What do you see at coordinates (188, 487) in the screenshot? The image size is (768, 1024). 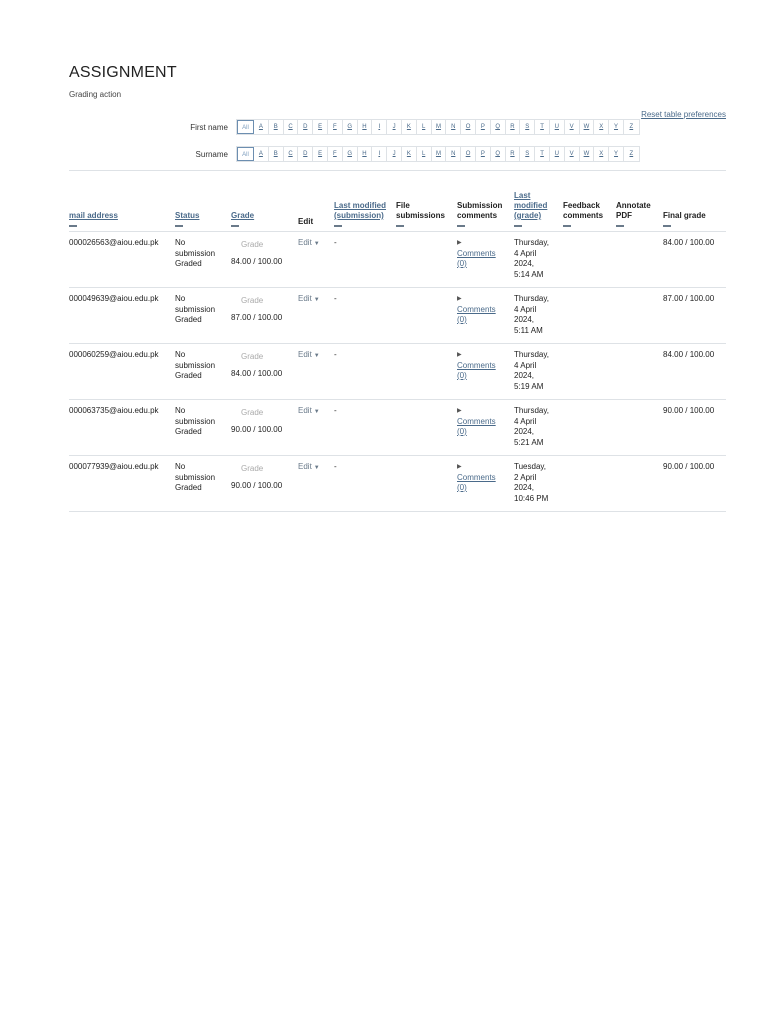 I see `status-line: Graded` at bounding box center [188, 487].